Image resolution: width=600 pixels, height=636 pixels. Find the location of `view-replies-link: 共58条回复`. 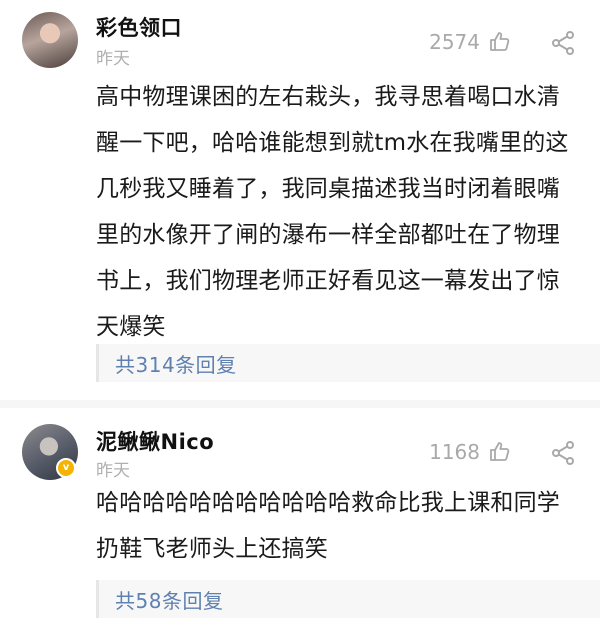

view-replies-link: 共58条回复 is located at coordinates (348, 599).